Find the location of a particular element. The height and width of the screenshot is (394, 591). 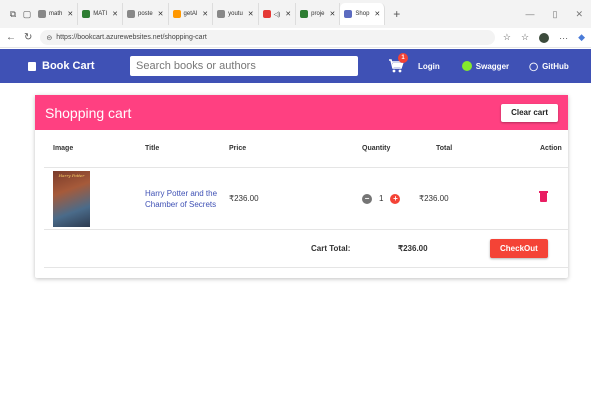

cover-title: Harry Potter is located at coordinates (71, 175).